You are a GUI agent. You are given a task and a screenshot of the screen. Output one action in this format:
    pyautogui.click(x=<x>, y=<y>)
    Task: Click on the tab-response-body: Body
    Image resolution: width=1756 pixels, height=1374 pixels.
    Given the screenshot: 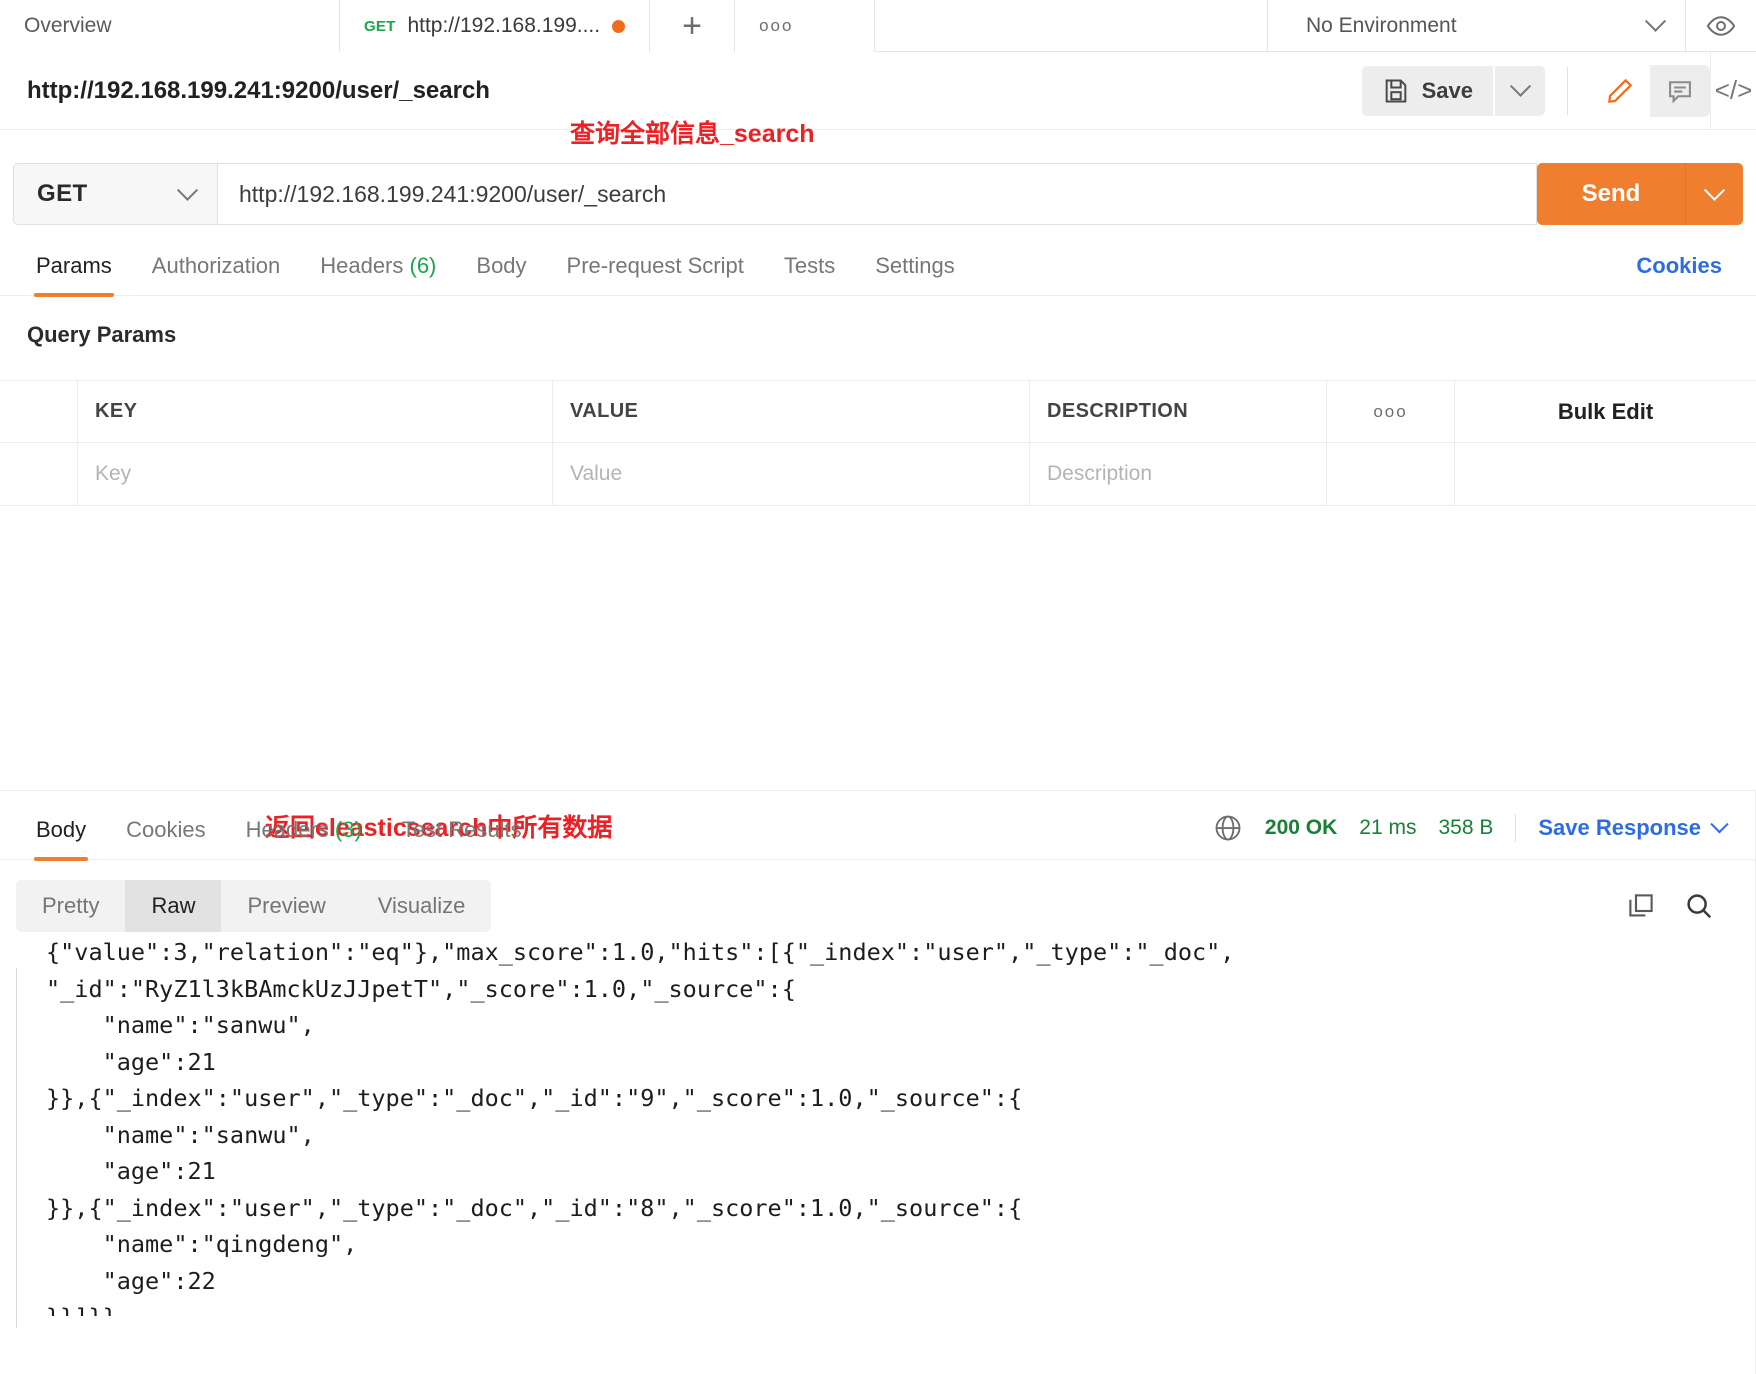 What is the action you would take?
    pyautogui.click(x=61, y=839)
    